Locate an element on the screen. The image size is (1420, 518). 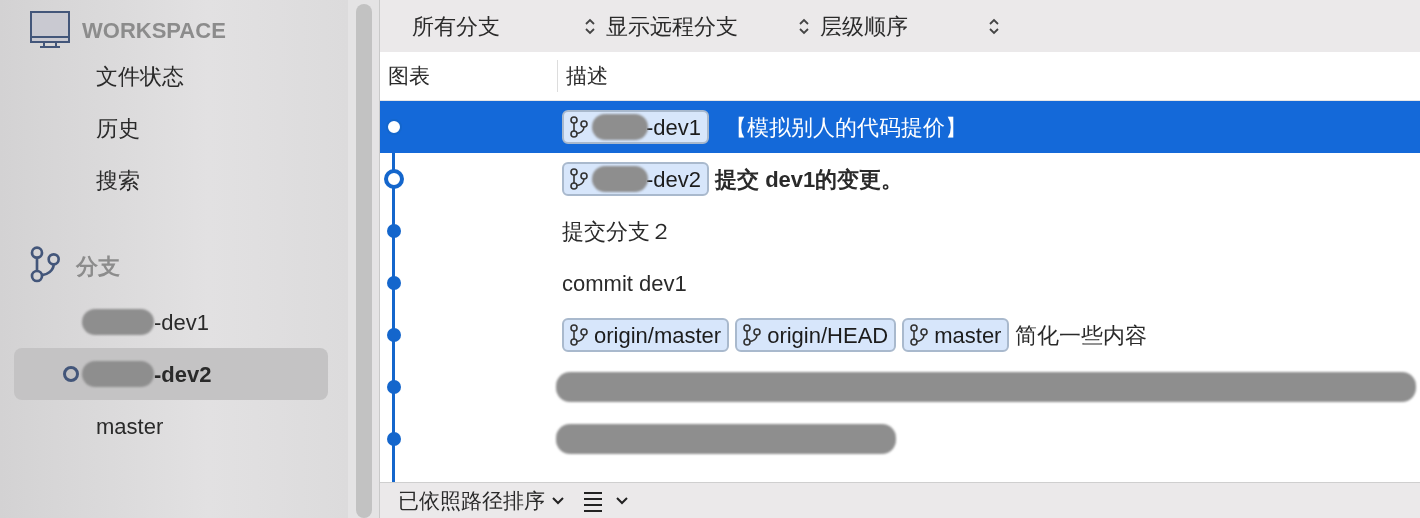
sidebar-item: 文件状态 is located at coordinates (174, 76).